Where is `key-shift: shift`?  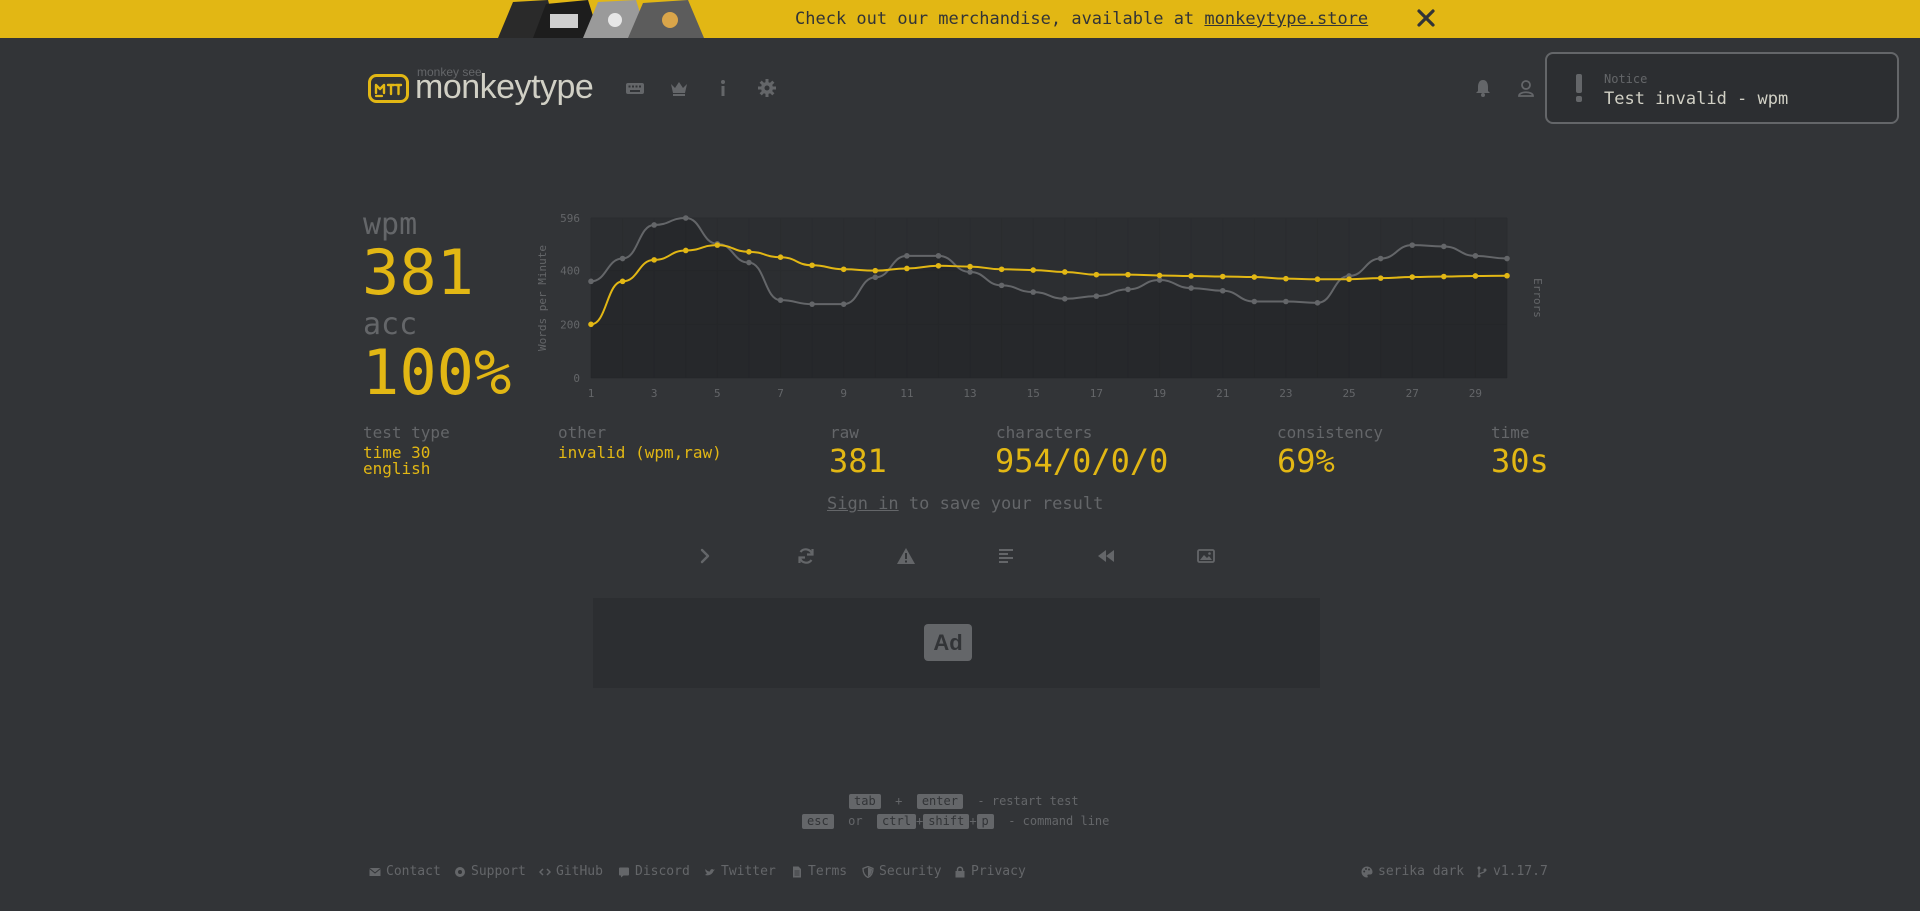 key-shift: shift is located at coordinates (946, 821).